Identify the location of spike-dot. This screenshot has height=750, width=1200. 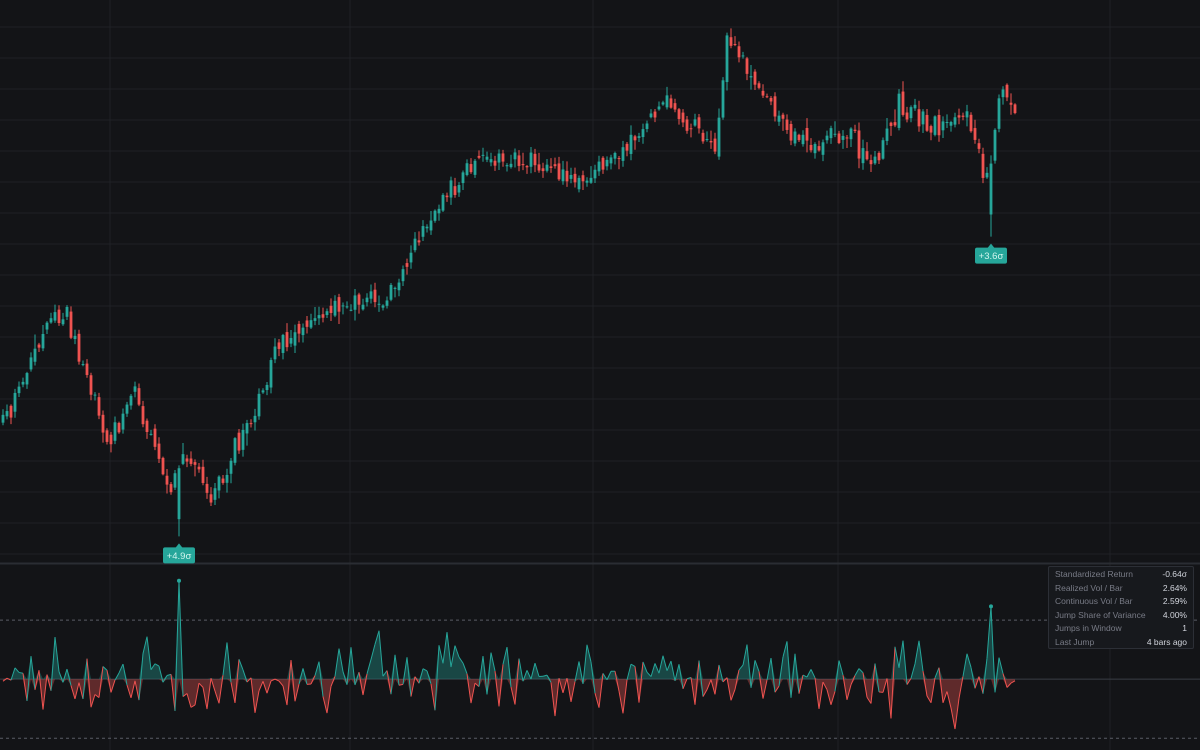
(179, 580).